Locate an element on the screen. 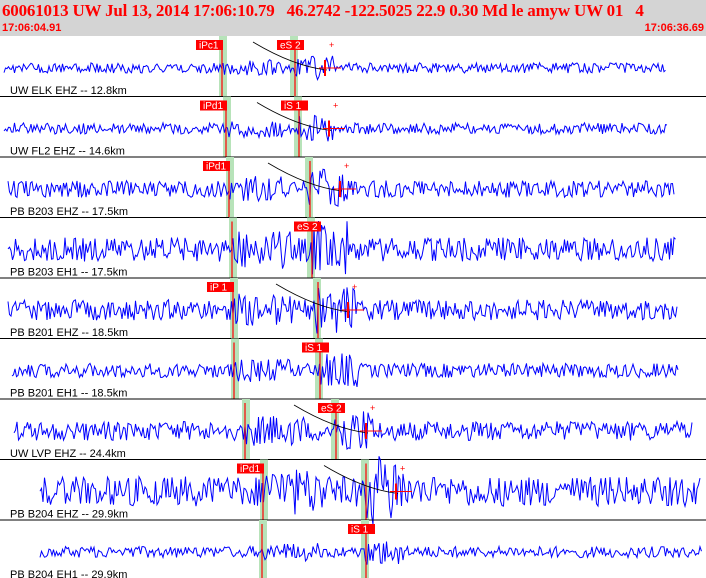 Image resolution: width=706 pixels, height=578 pixels. window-end-time: 17:06:36.69 is located at coordinates (674, 28).